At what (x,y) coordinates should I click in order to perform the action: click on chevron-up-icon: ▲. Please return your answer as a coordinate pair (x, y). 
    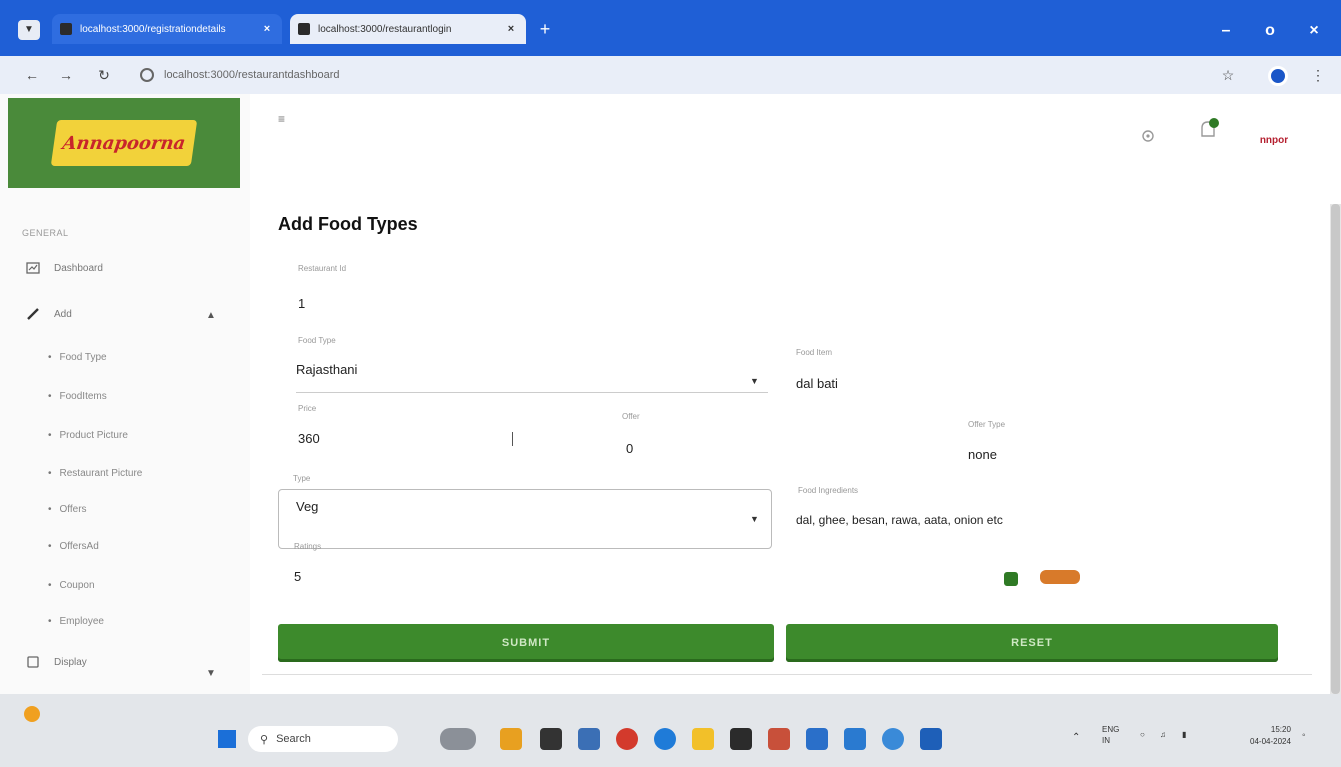
    Looking at the image, I should click on (211, 315).